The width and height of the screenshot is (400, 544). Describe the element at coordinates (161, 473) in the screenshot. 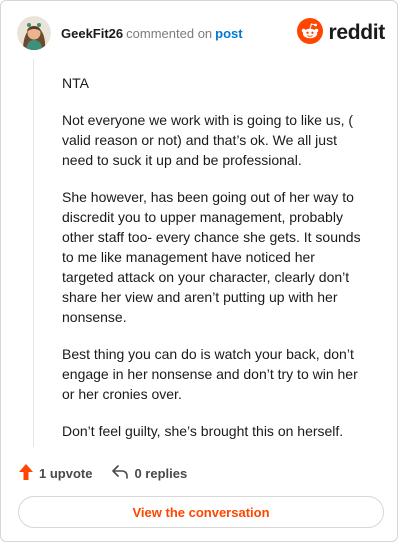

I see `replies-count: 0 replies` at that location.